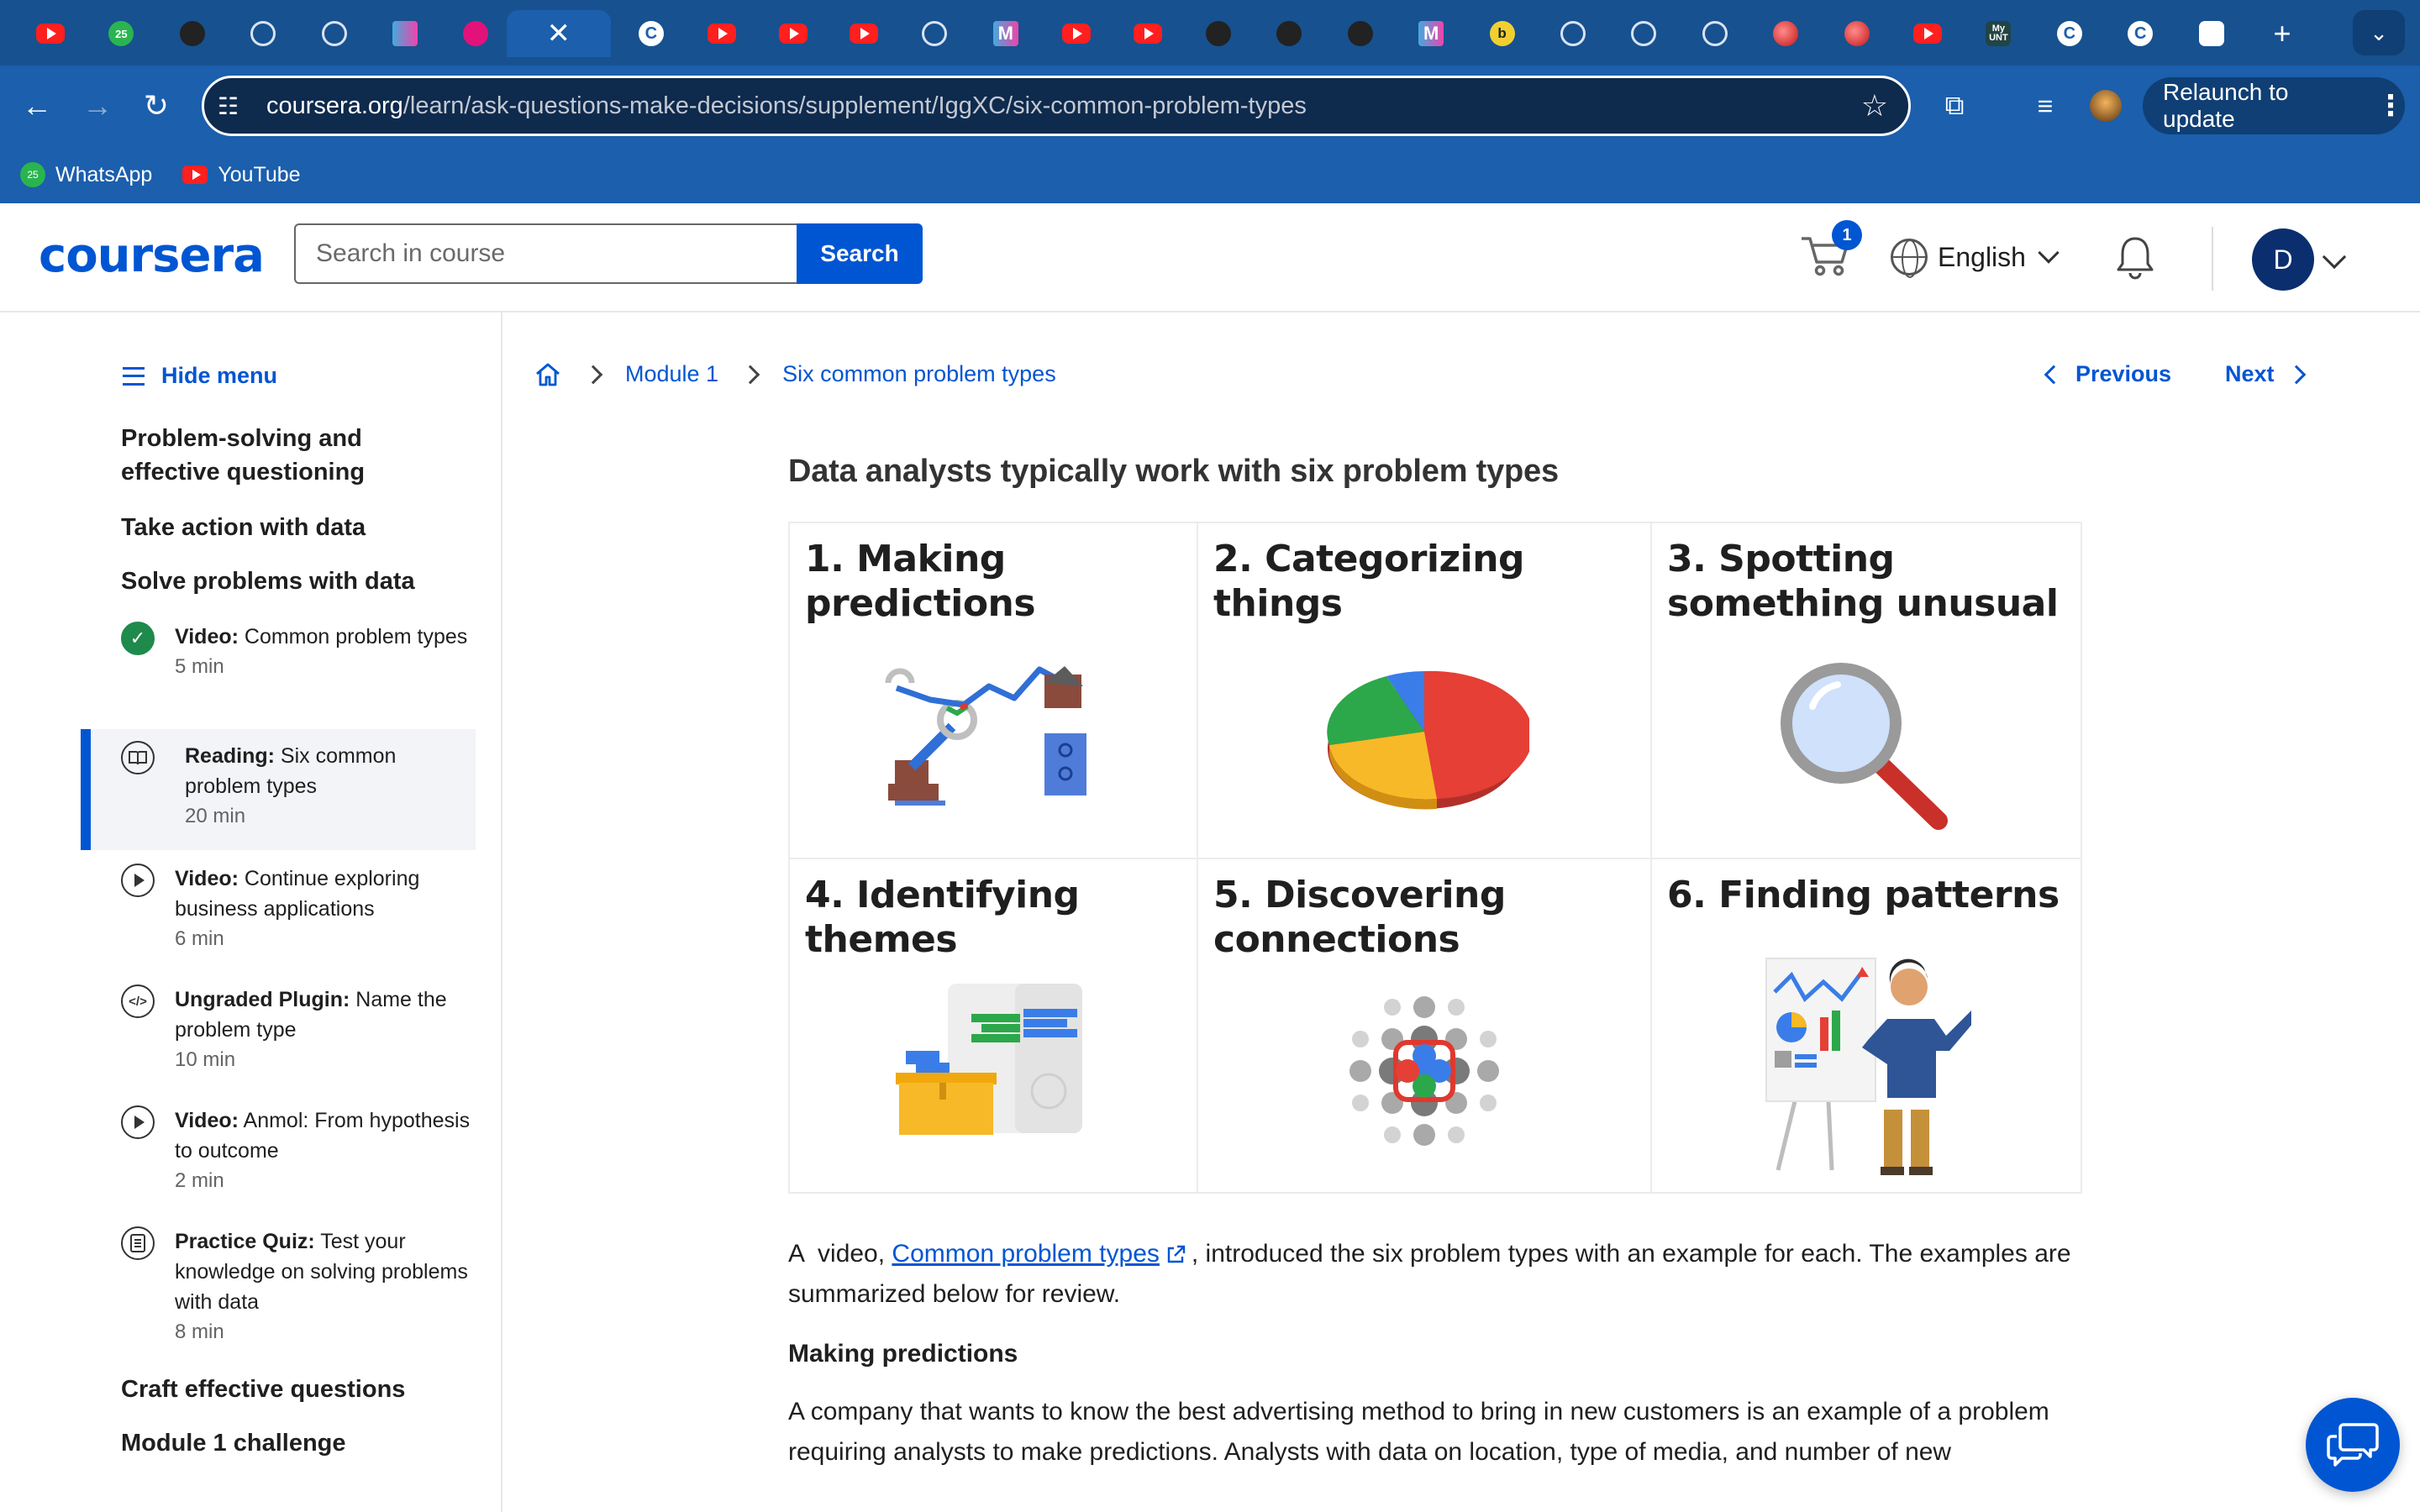 Image resolution: width=2420 pixels, height=1512 pixels. What do you see at coordinates (152, 255) in the screenshot?
I see `coursera-logo: coursera` at bounding box center [152, 255].